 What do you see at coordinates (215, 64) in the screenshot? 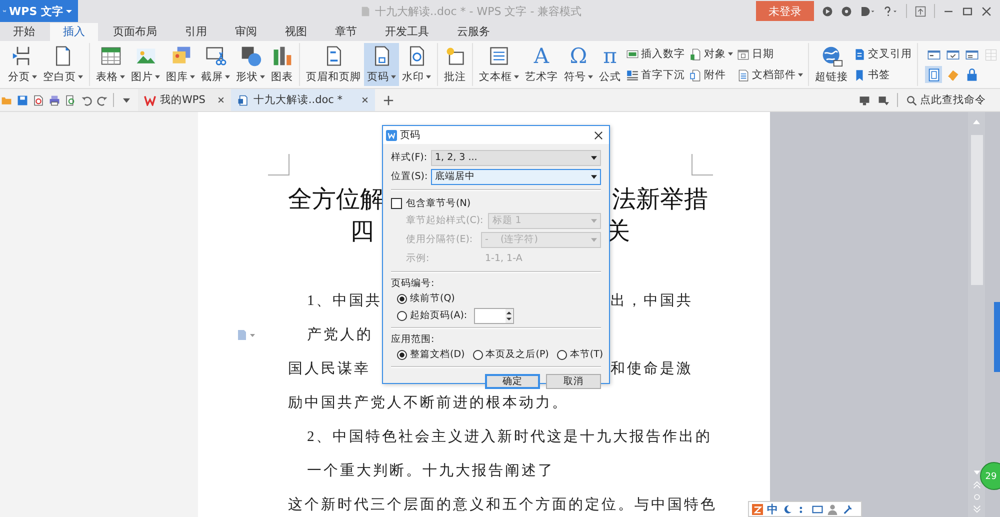
I see `ribbon-button: 截屏` at bounding box center [215, 64].